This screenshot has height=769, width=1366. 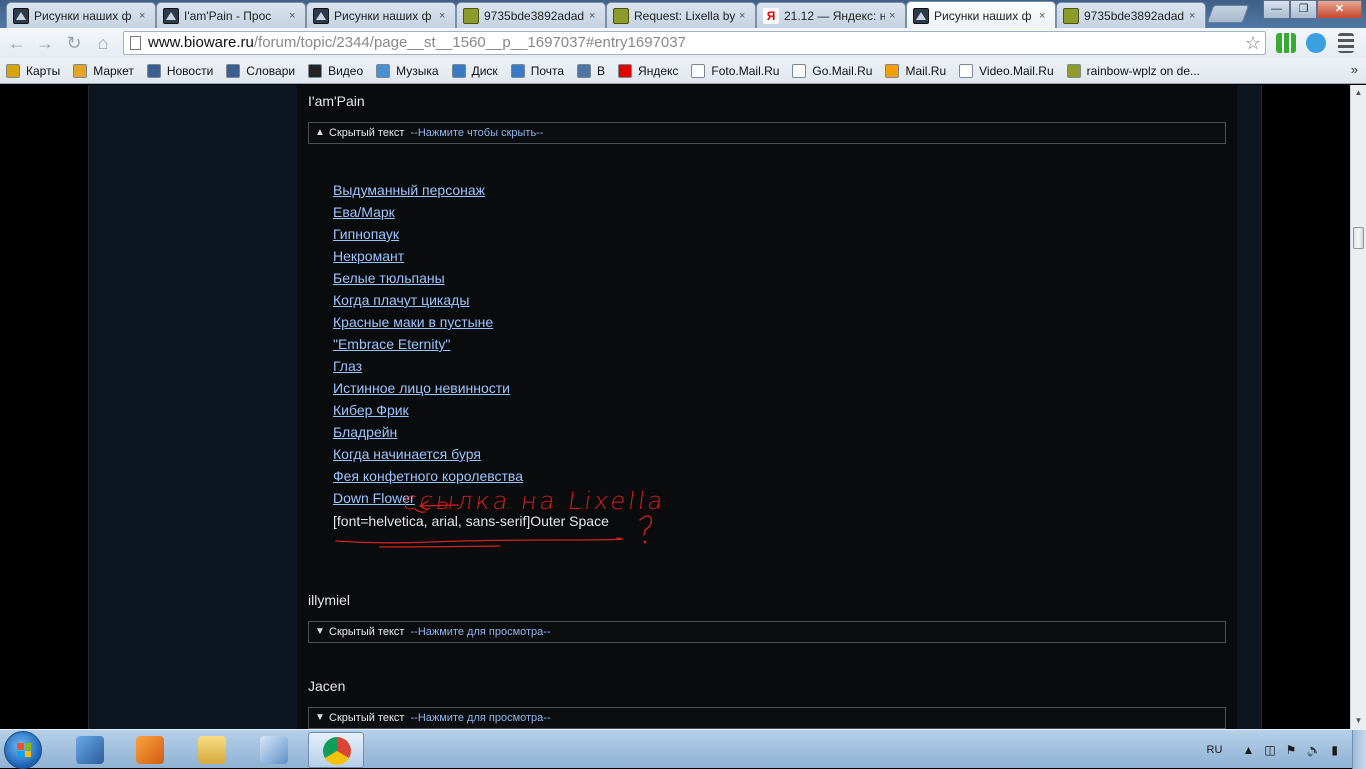 What do you see at coordinates (681, 15) in the screenshot?
I see `browser-tab: Request: Lixella by ×` at bounding box center [681, 15].